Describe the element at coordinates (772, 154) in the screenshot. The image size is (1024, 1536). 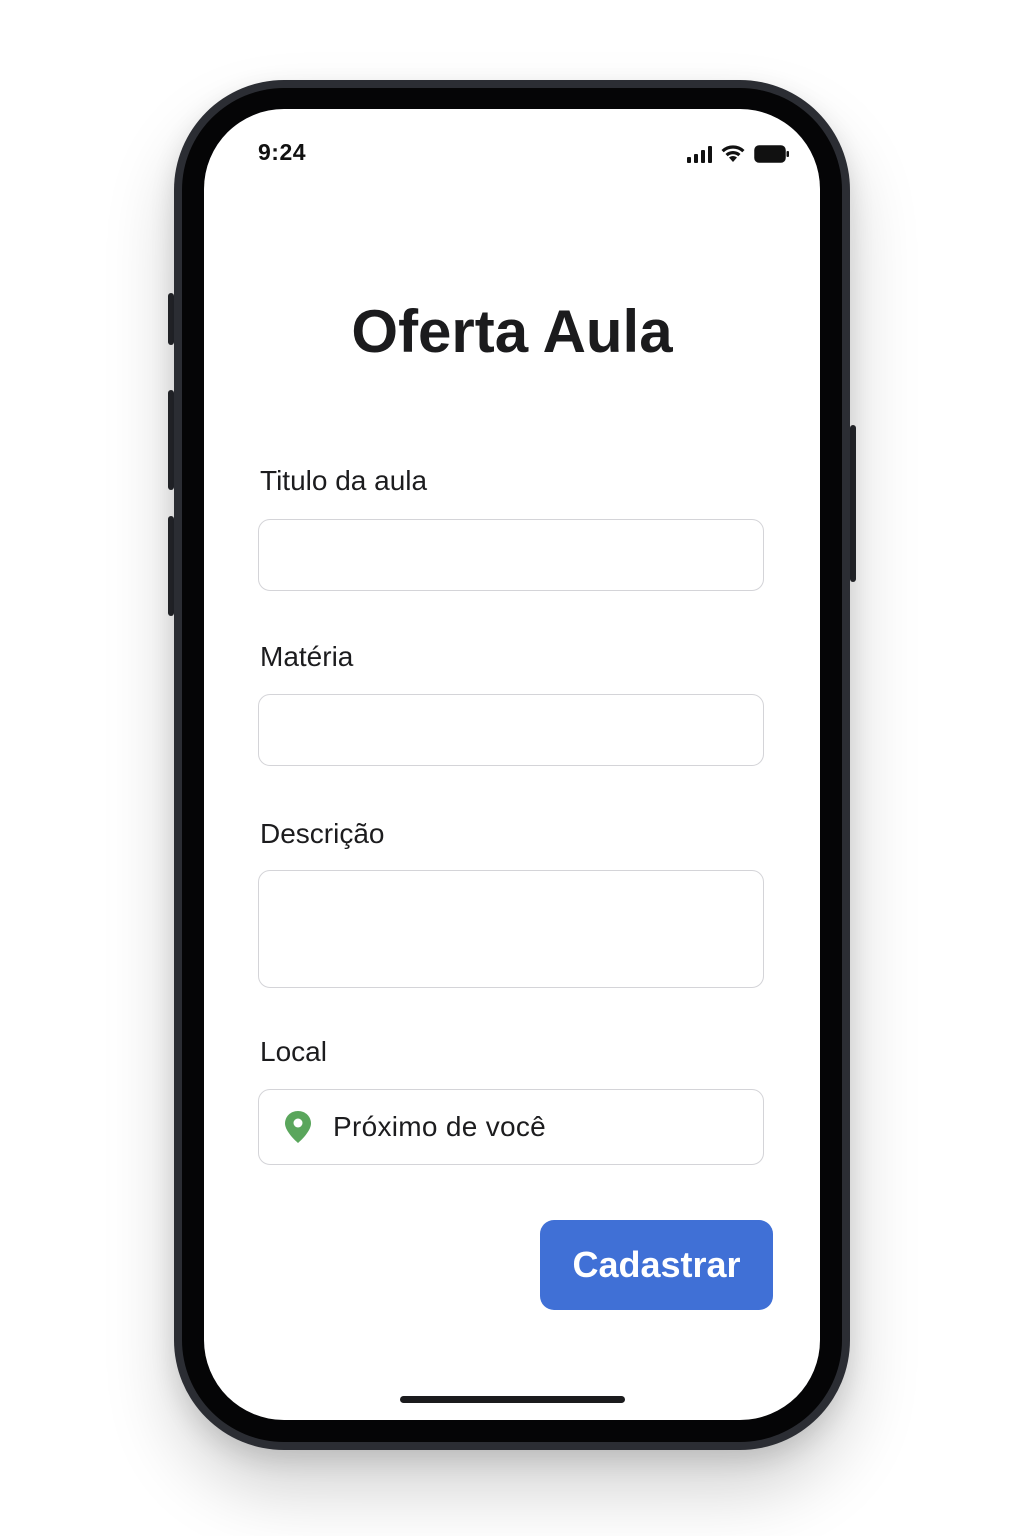
I see `battery-icon` at that location.